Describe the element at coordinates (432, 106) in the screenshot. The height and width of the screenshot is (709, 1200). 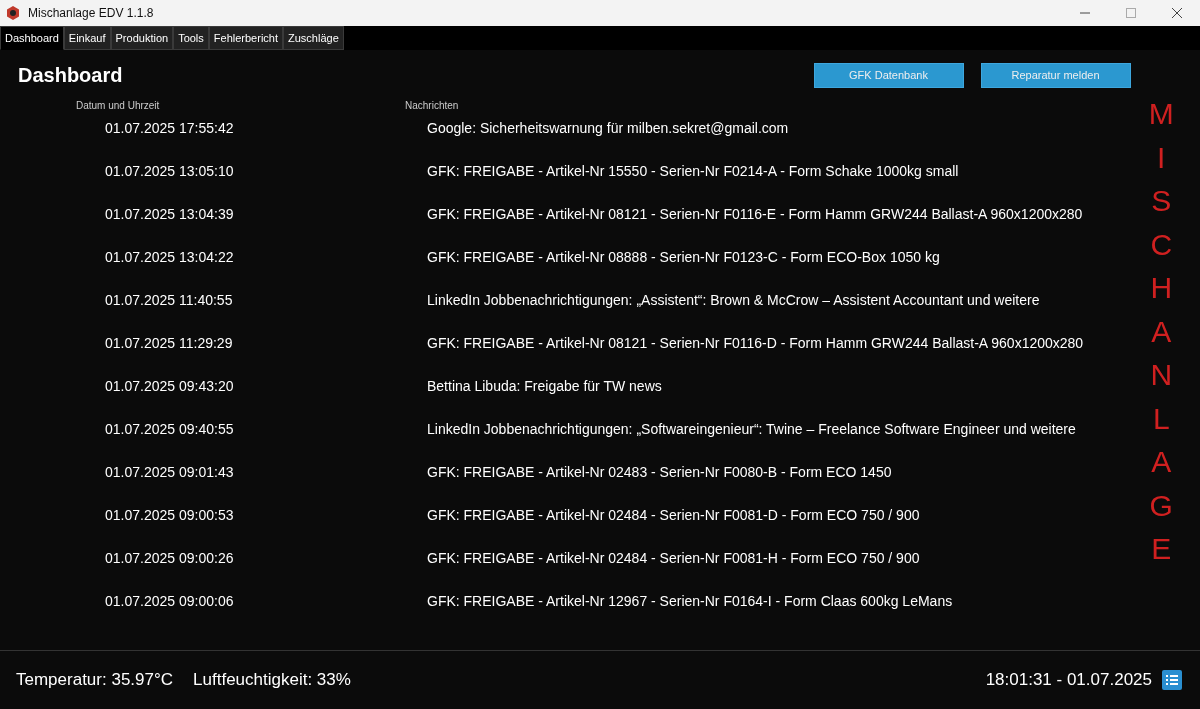
I see `column-header: Nachrichten` at that location.